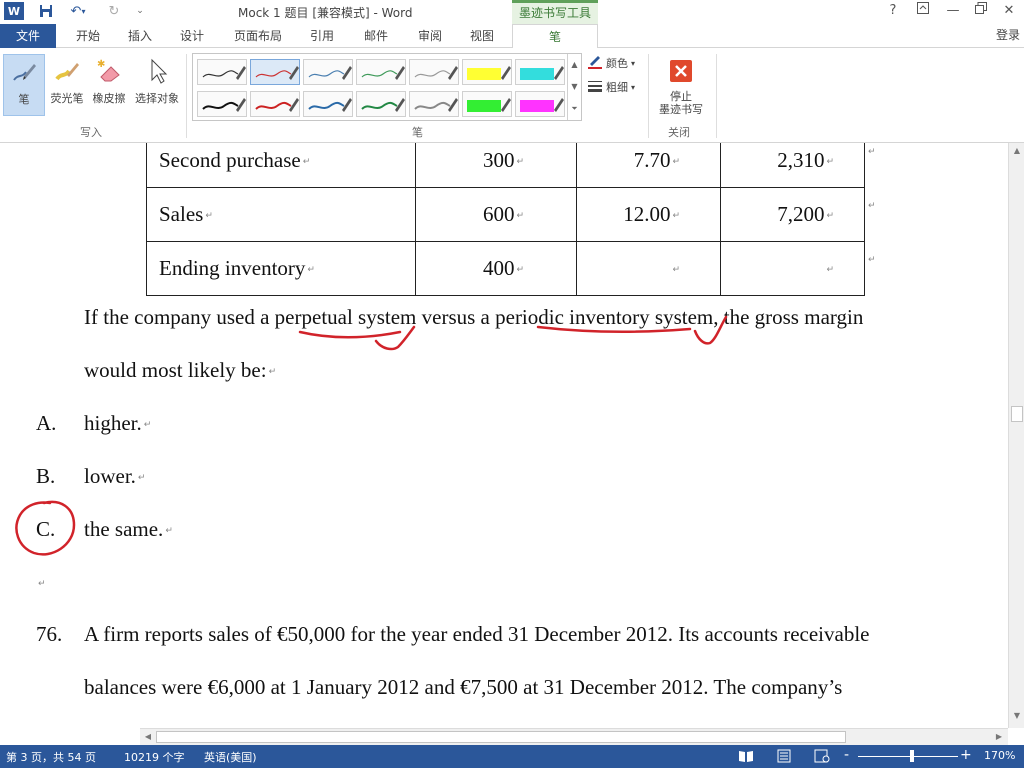  I want to click on horizontal-scroll-thumb, so click(501, 737).